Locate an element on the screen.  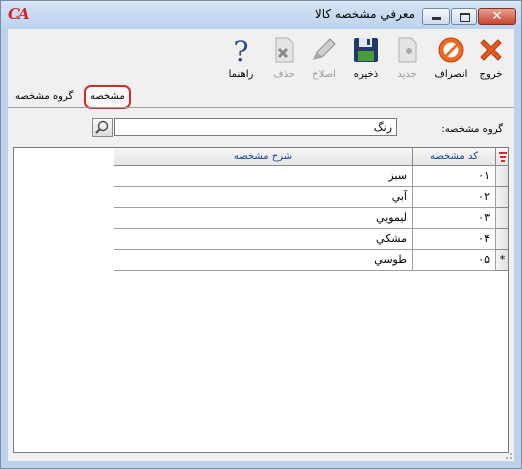
tab-attribute: مشخصه is located at coordinates (107, 97).